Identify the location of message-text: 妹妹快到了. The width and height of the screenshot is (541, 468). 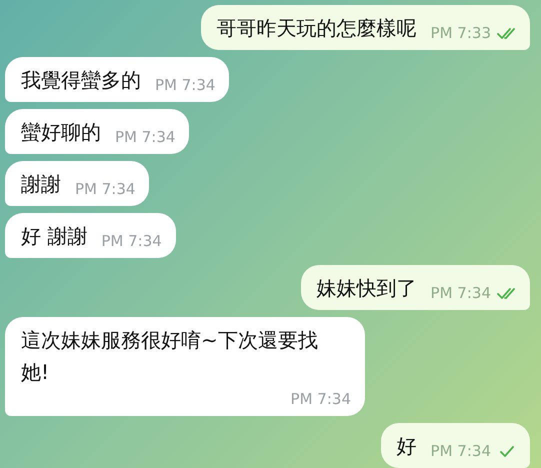
(366, 288).